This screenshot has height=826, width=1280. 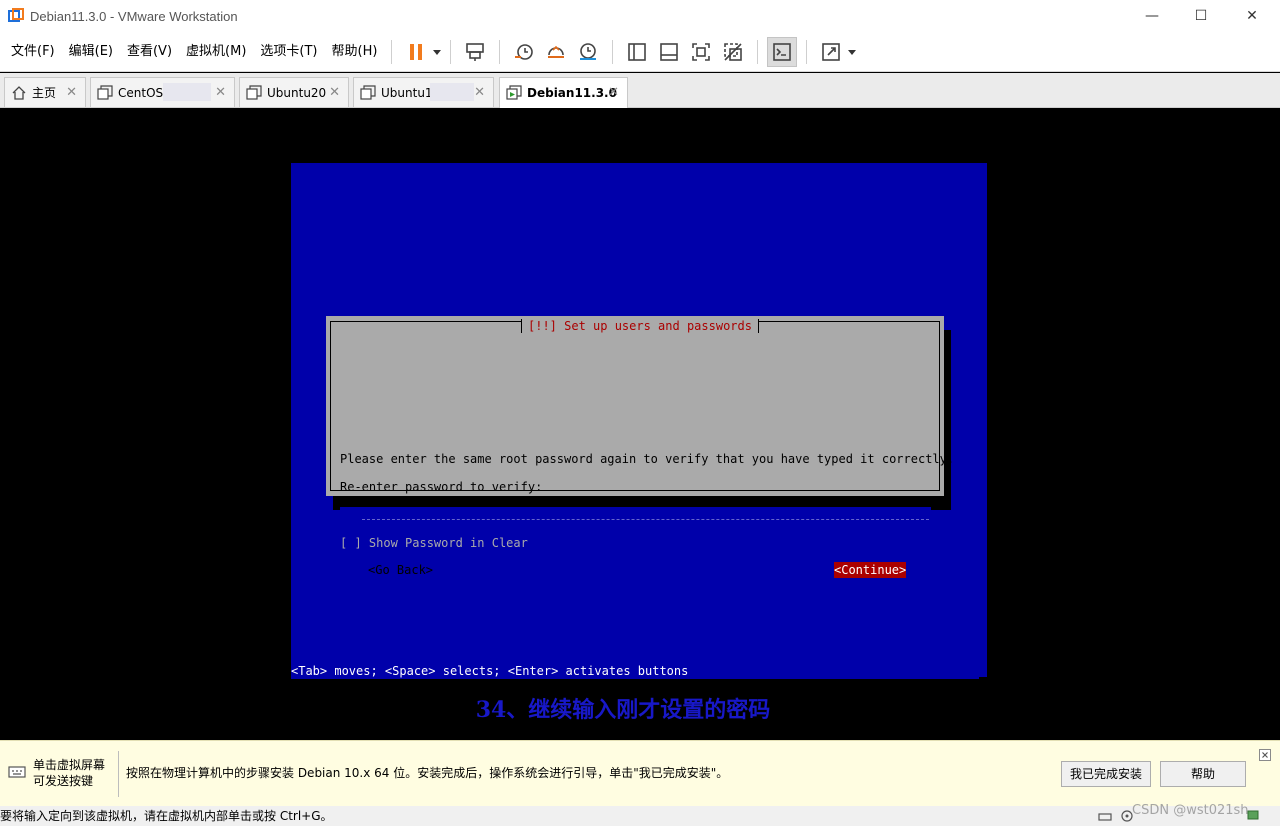 What do you see at coordinates (17, 773) in the screenshot?
I see `keyboard-icon` at bounding box center [17, 773].